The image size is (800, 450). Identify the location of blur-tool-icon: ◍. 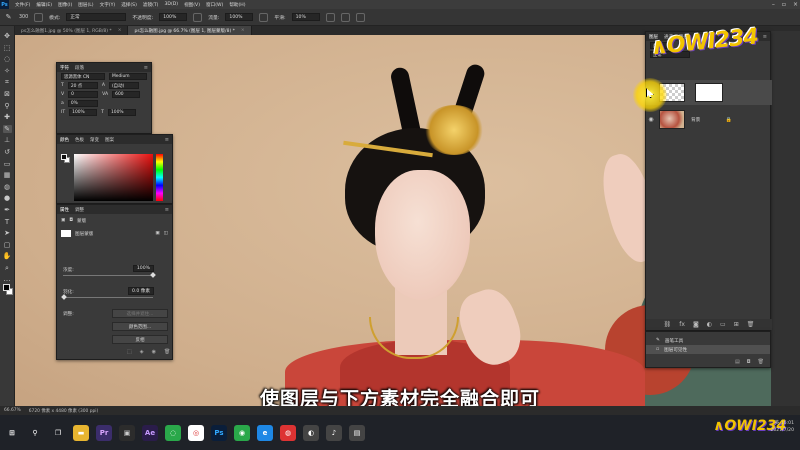
(7, 187).